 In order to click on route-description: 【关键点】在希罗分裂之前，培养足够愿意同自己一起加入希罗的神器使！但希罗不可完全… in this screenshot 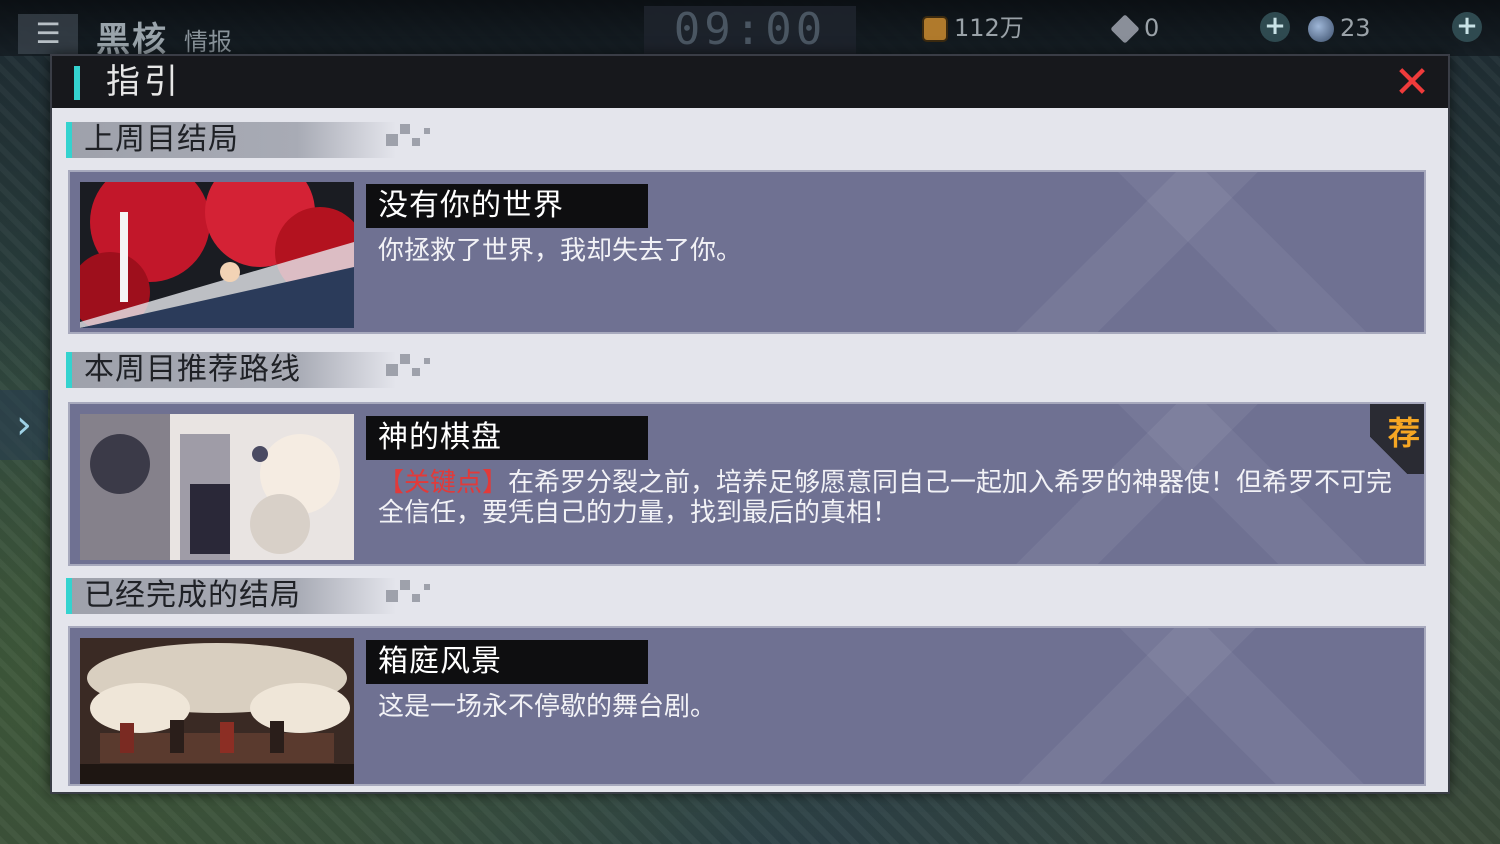, I will do `click(893, 498)`.